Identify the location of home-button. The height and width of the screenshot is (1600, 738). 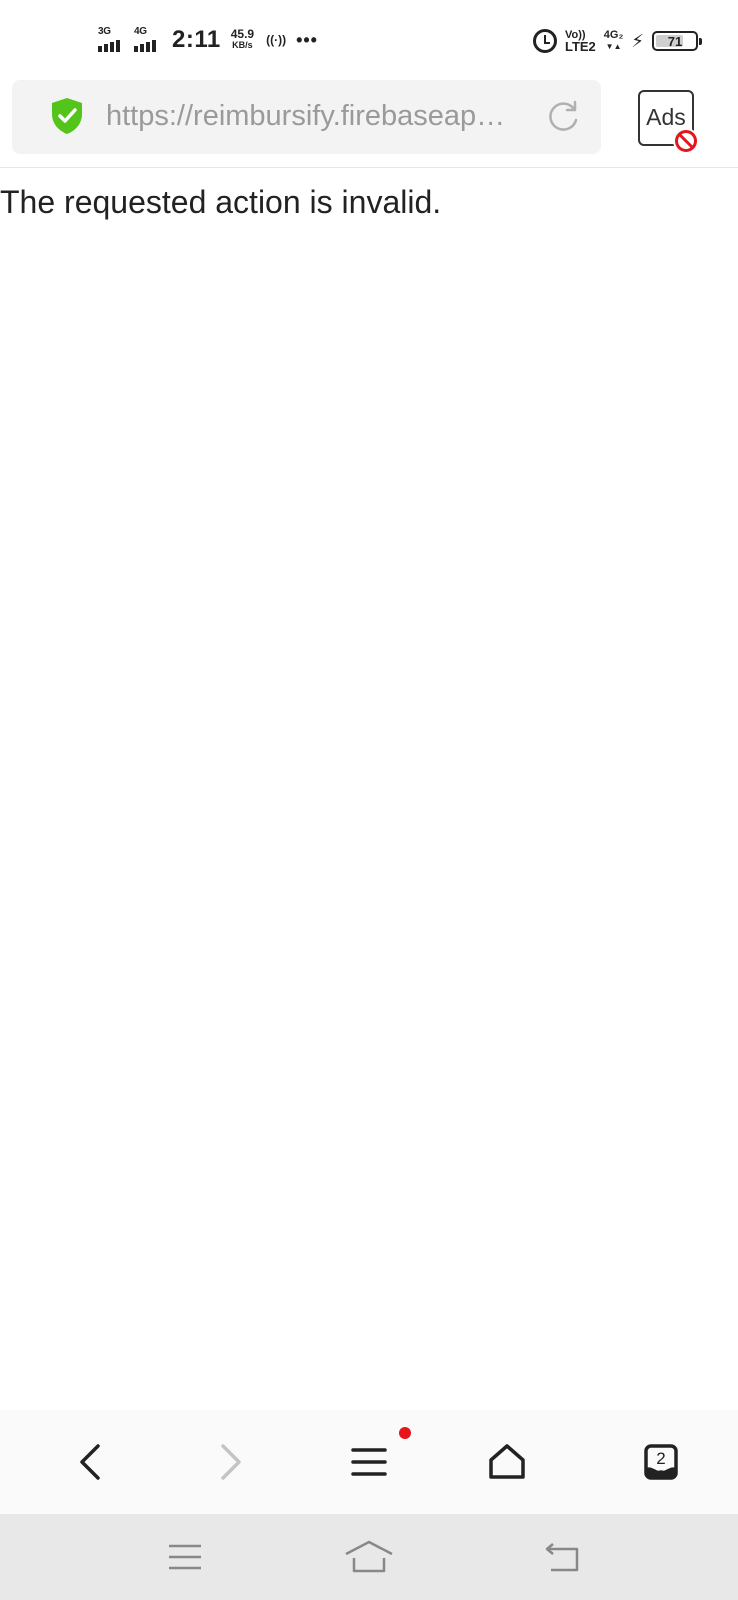
(507, 1462).